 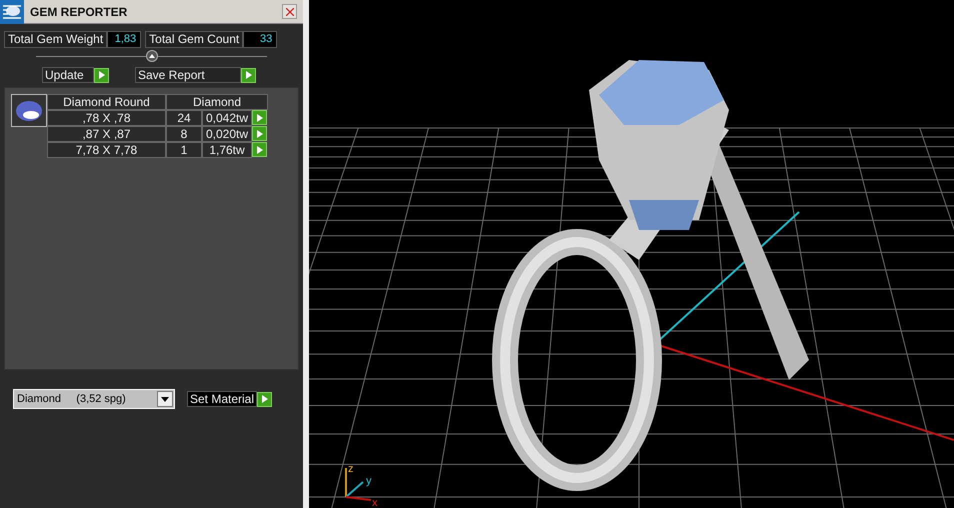 I want to click on stat-value: 33, so click(x=260, y=39).